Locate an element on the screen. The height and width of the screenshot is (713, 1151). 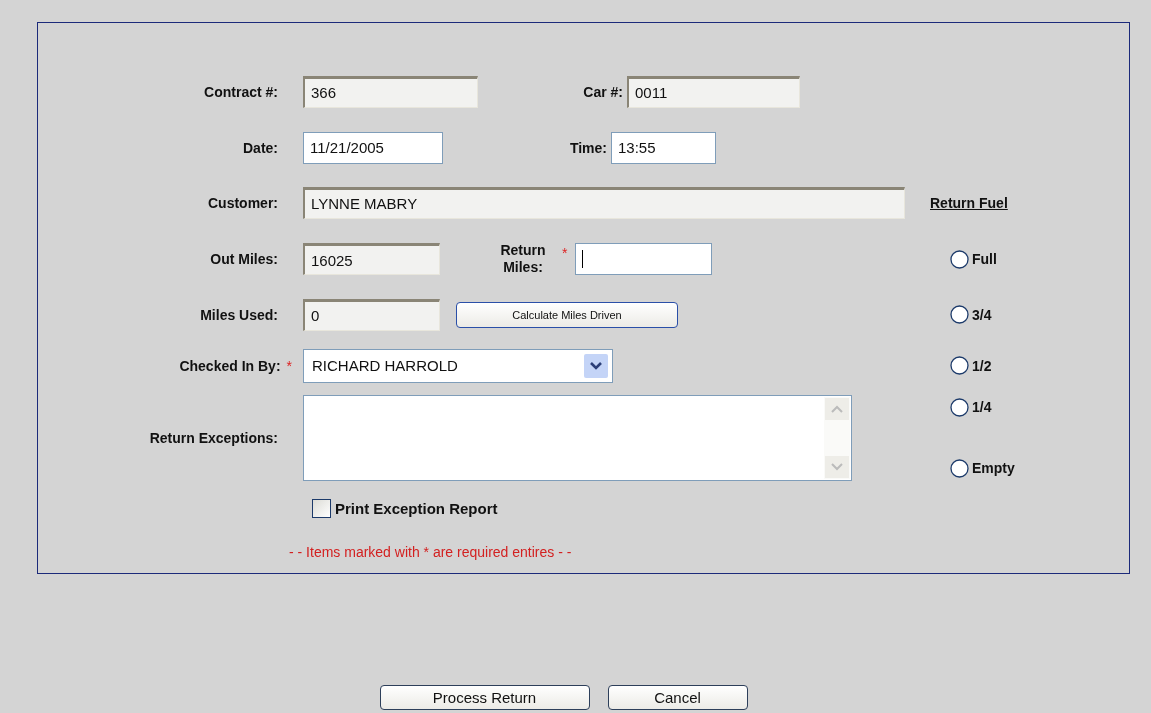
text-field: LYNNE MABRY is located at coordinates (604, 202).